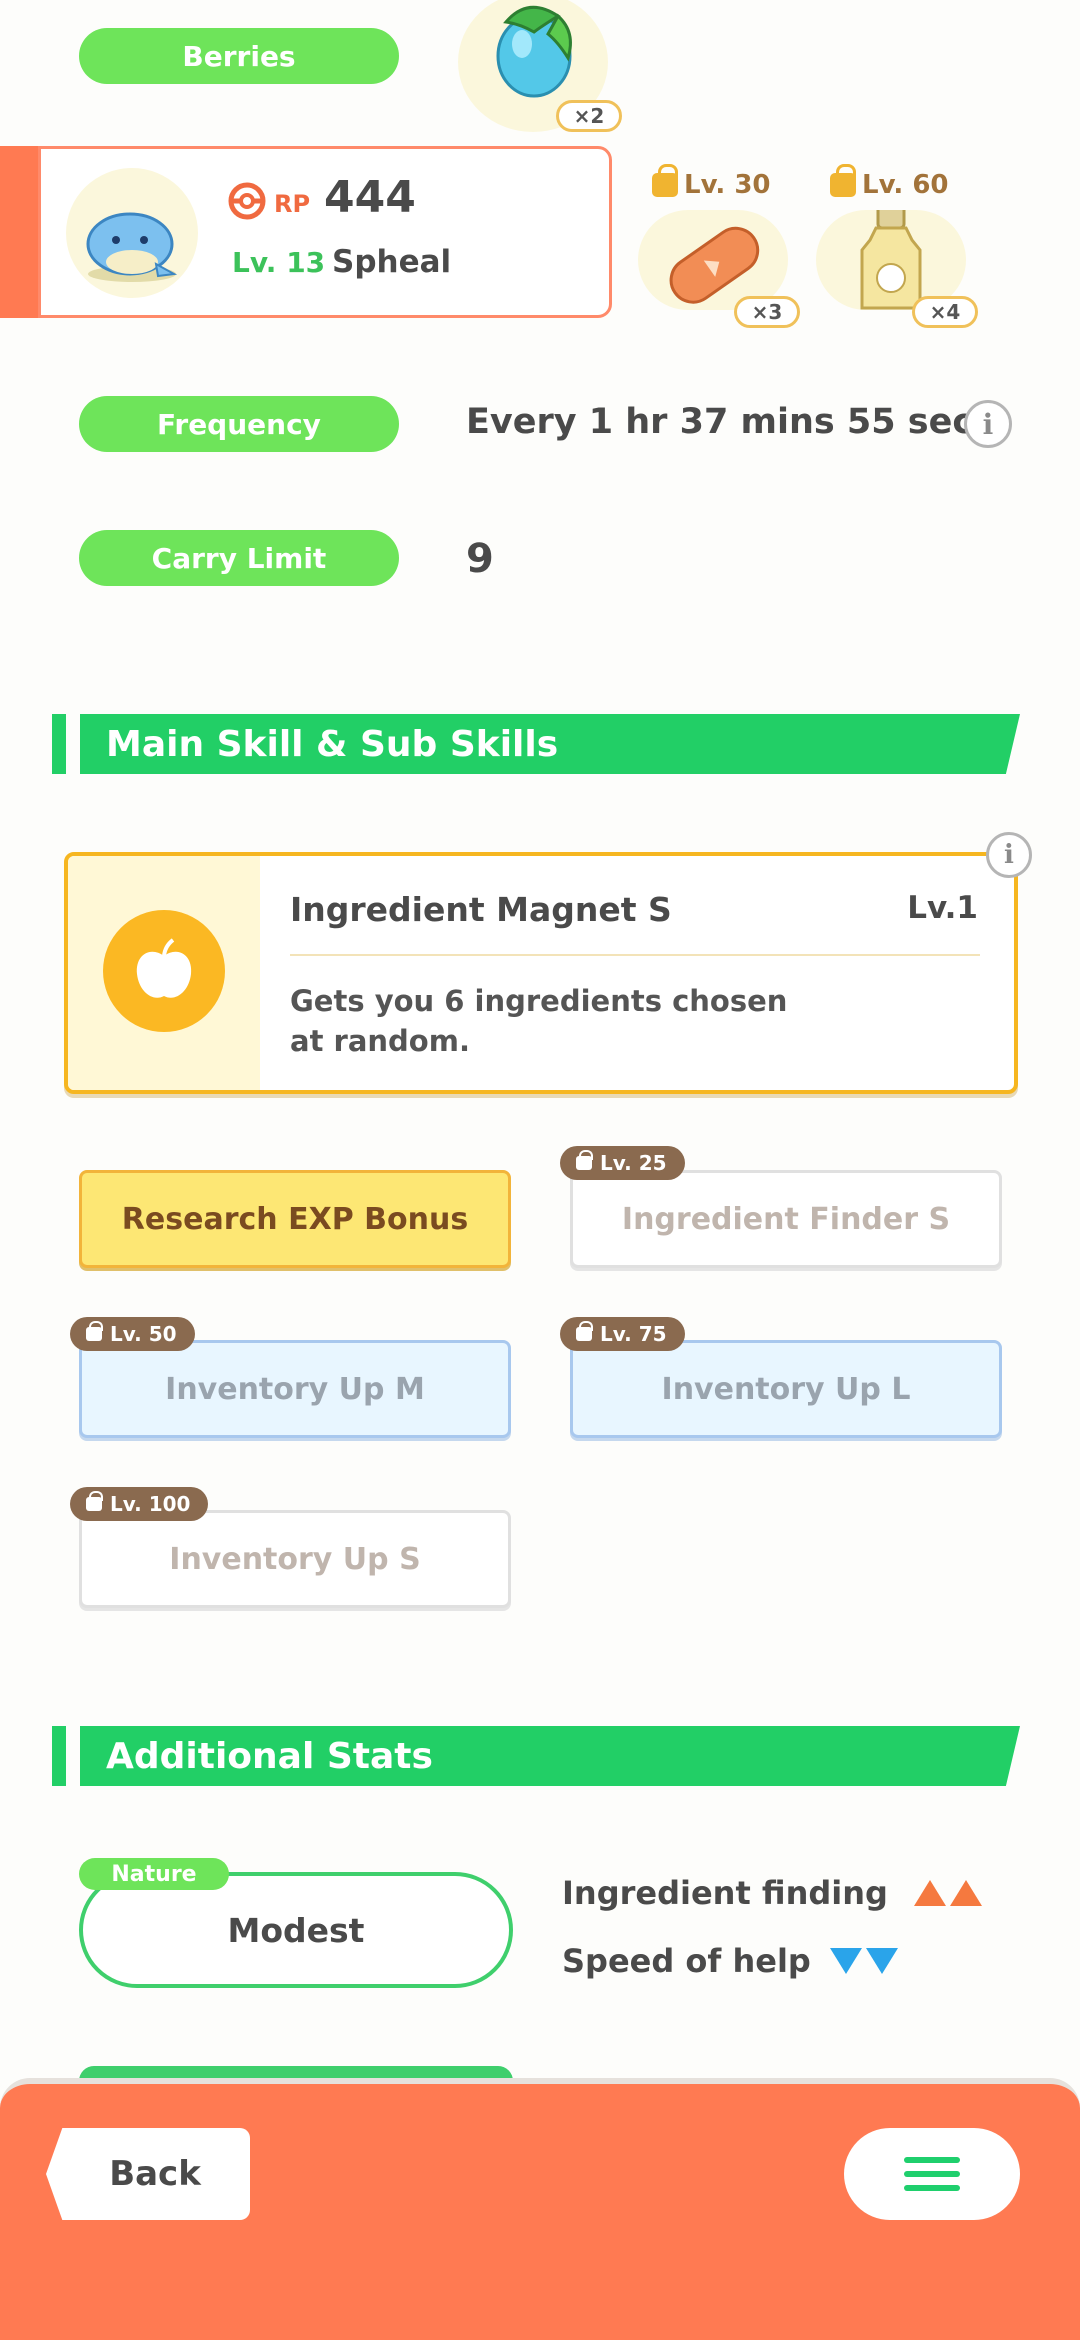 The image size is (1080, 2340). Describe the element at coordinates (550, 1756) in the screenshot. I see `section-title: Additional Stats` at that location.